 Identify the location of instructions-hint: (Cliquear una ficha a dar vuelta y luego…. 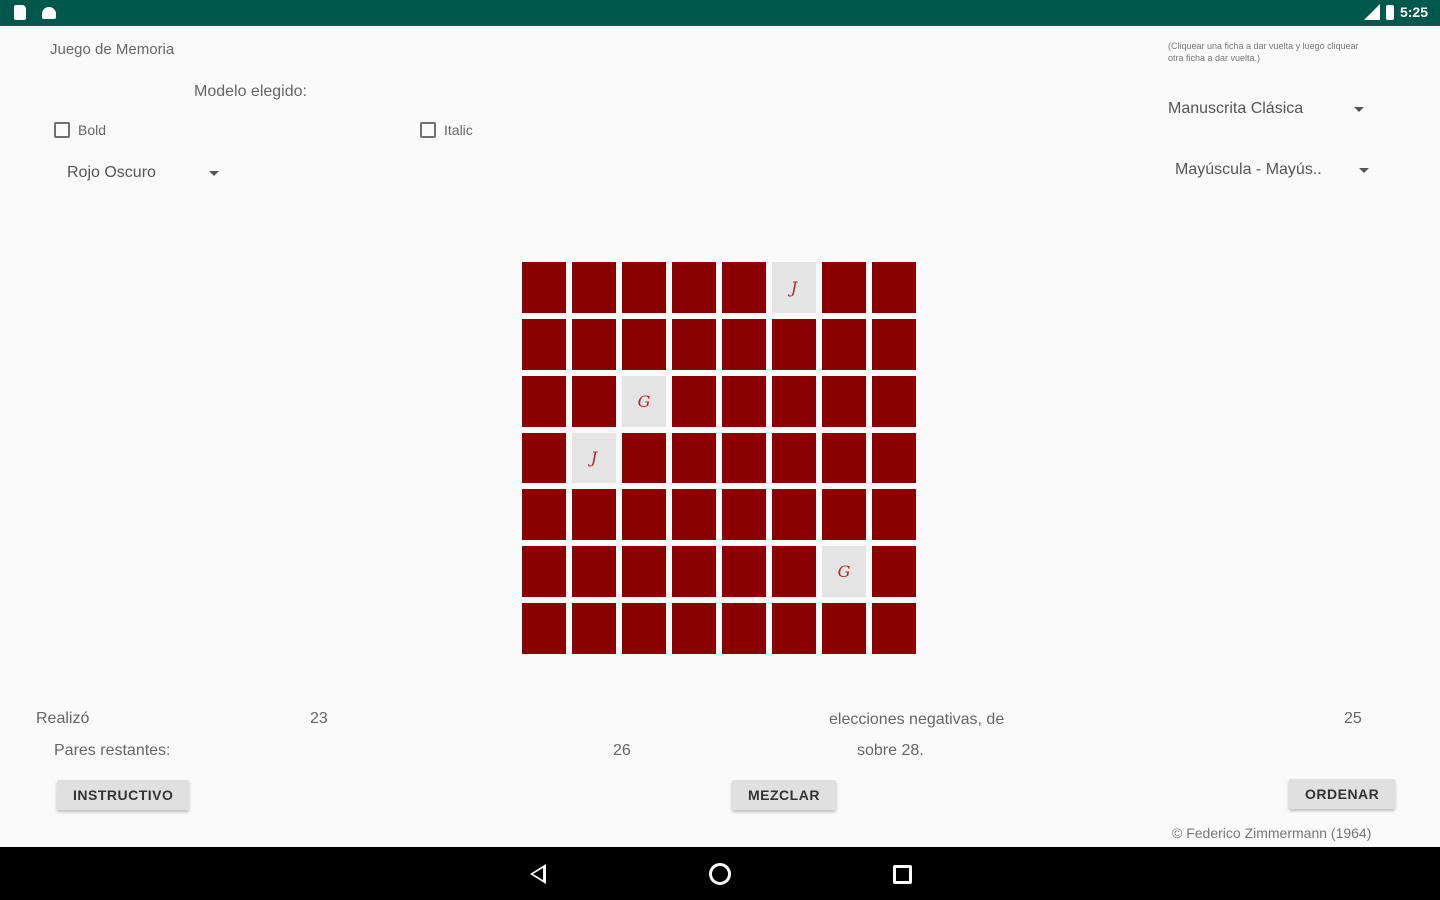
(1263, 52).